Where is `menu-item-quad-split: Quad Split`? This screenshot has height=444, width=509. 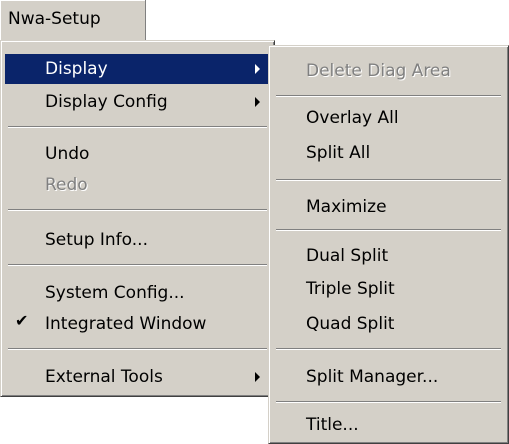 menu-item-quad-split: Quad Split is located at coordinates (388, 324).